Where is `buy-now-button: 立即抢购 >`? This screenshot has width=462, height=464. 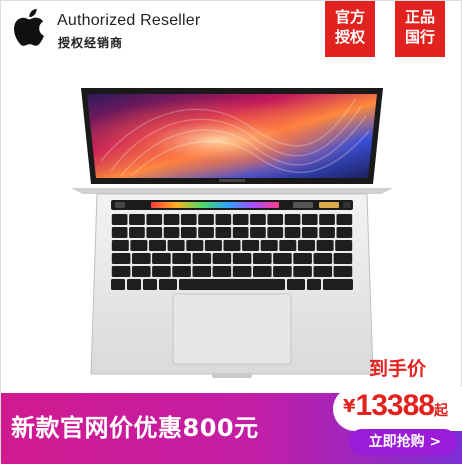 buy-now-button: 立即抢购 > is located at coordinates (403, 442).